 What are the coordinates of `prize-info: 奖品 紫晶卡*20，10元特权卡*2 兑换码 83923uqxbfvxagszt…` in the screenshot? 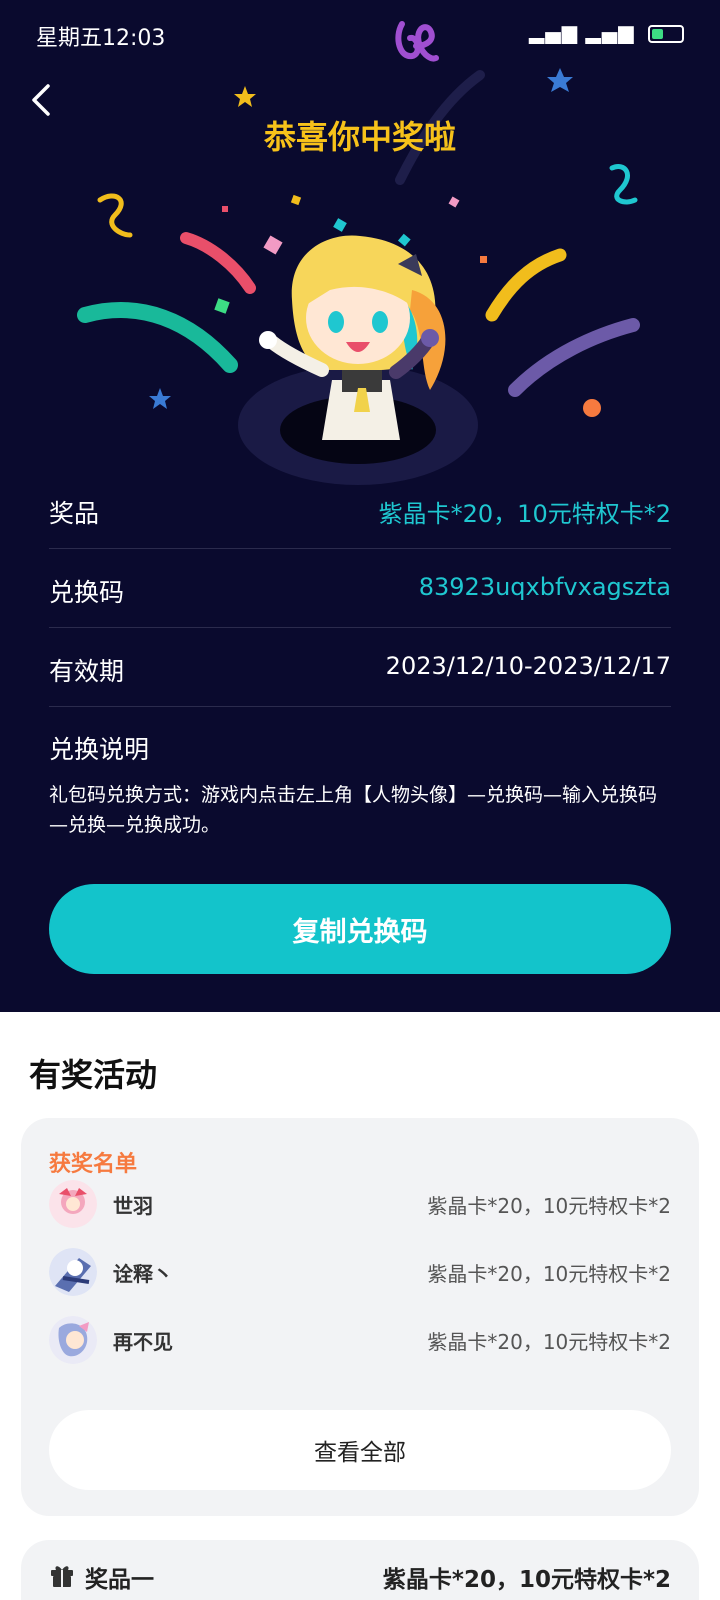 It's located at (360, 588).